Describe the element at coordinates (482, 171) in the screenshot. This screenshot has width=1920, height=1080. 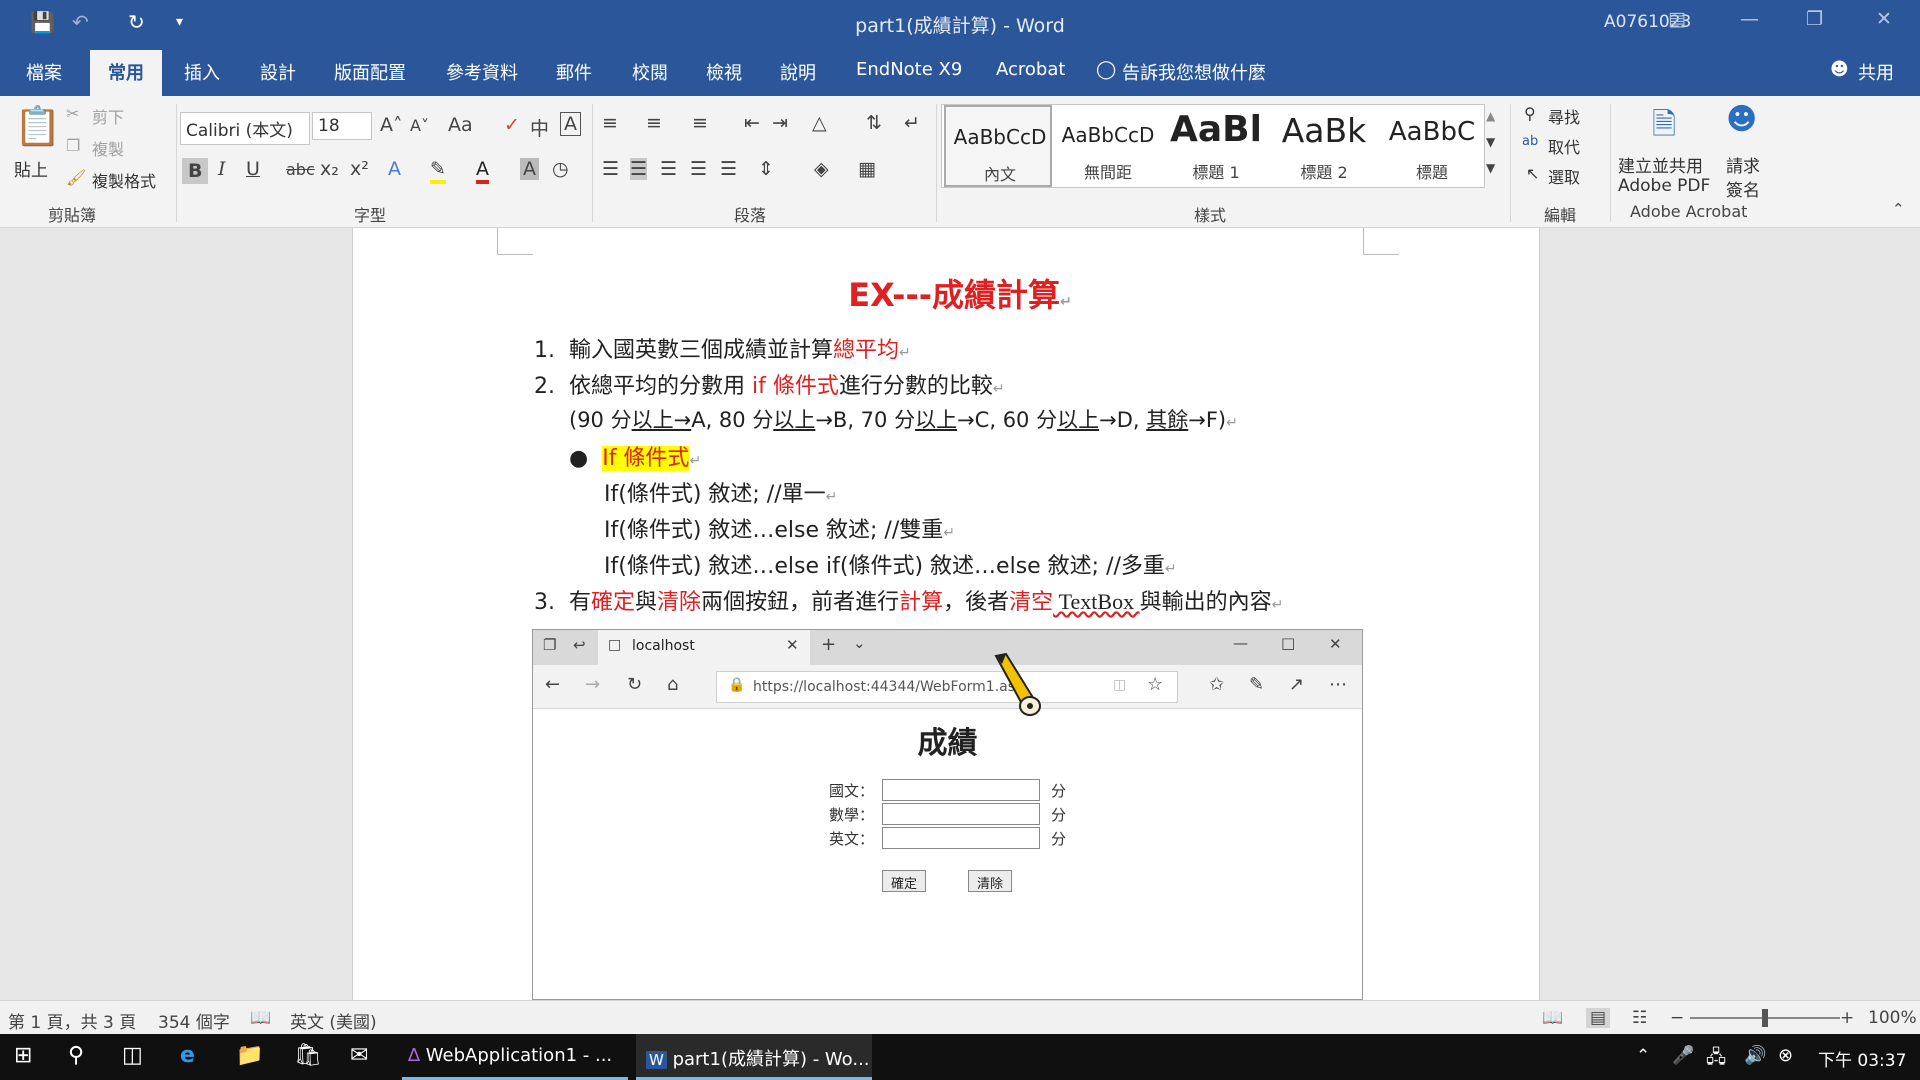
I see `font-color-icon: A` at that location.